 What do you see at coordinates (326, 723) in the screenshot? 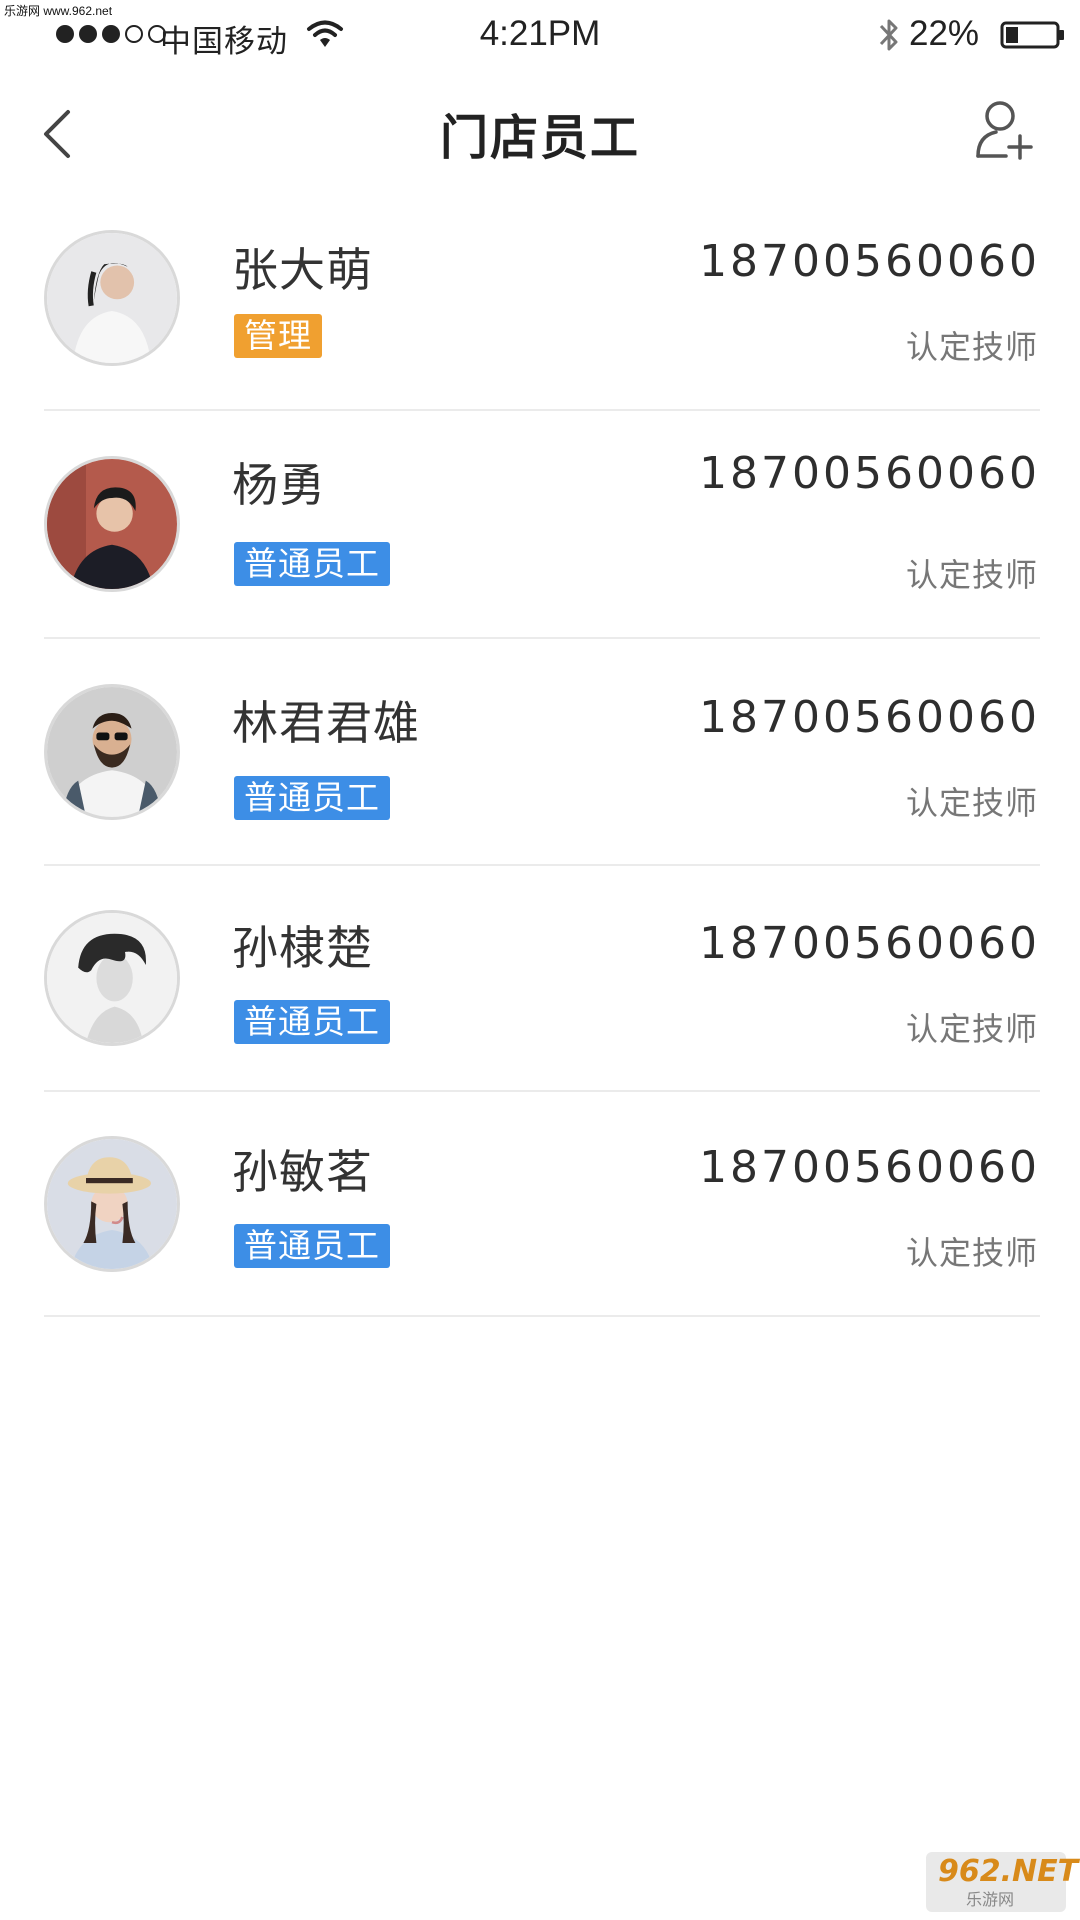
I see `employee-name: 林君君雄` at bounding box center [326, 723].